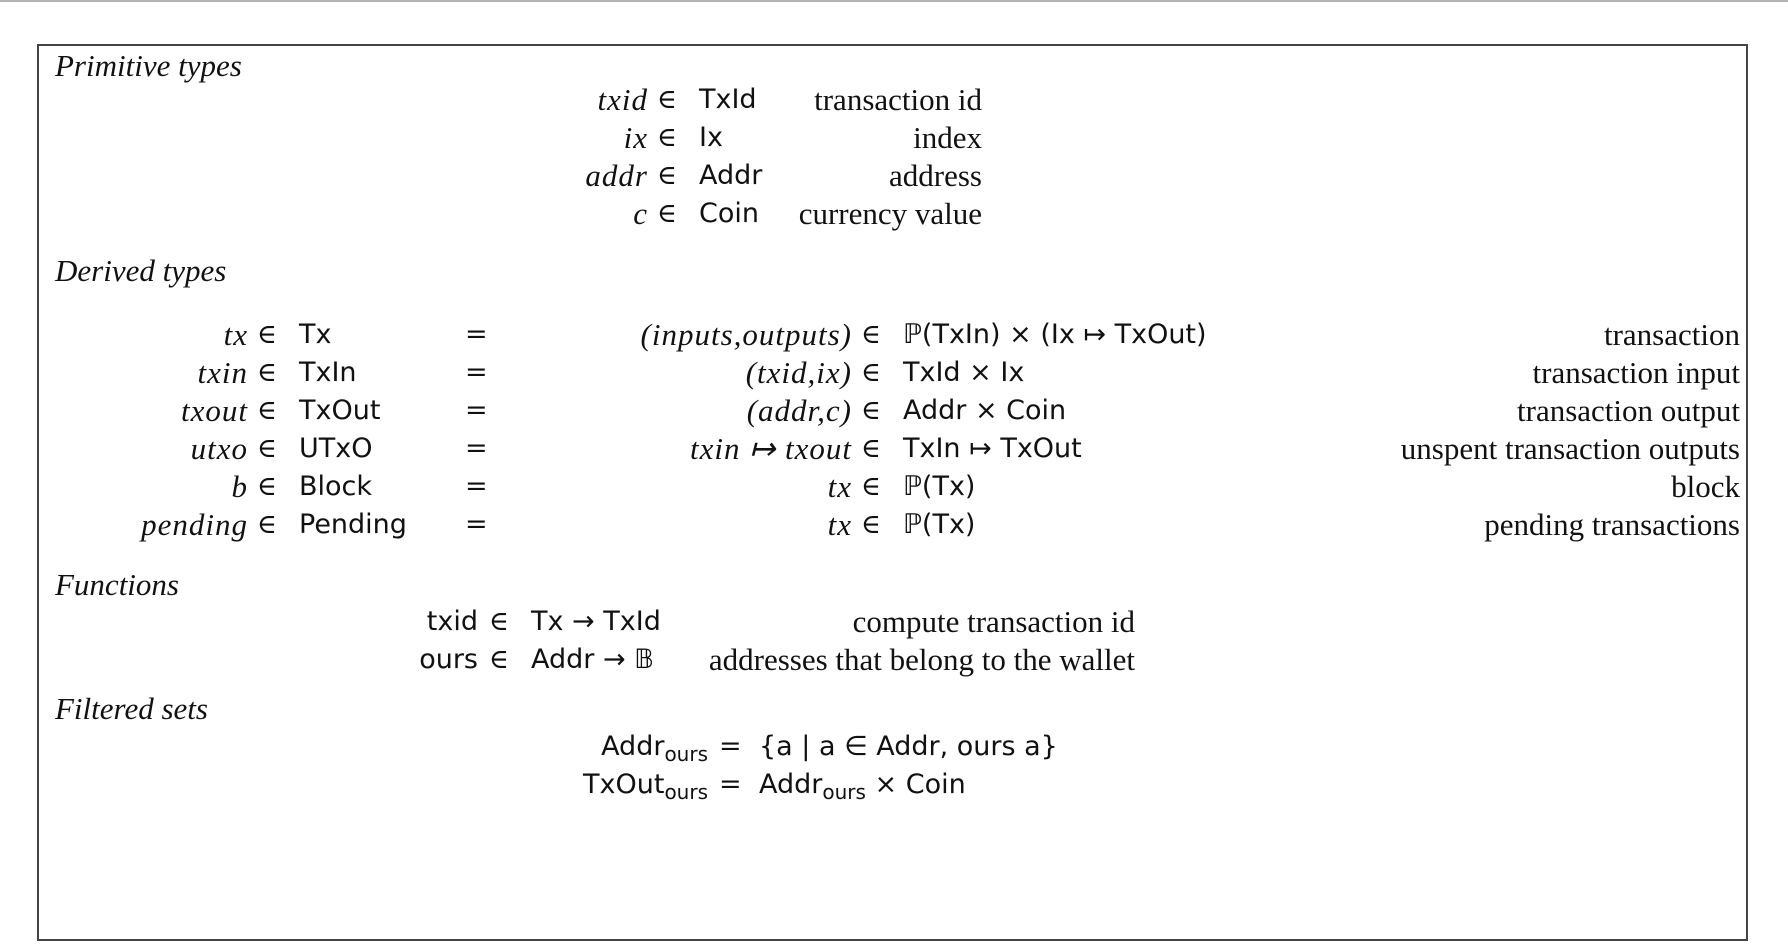  I want to click on derived-var: txout, so click(214, 410).